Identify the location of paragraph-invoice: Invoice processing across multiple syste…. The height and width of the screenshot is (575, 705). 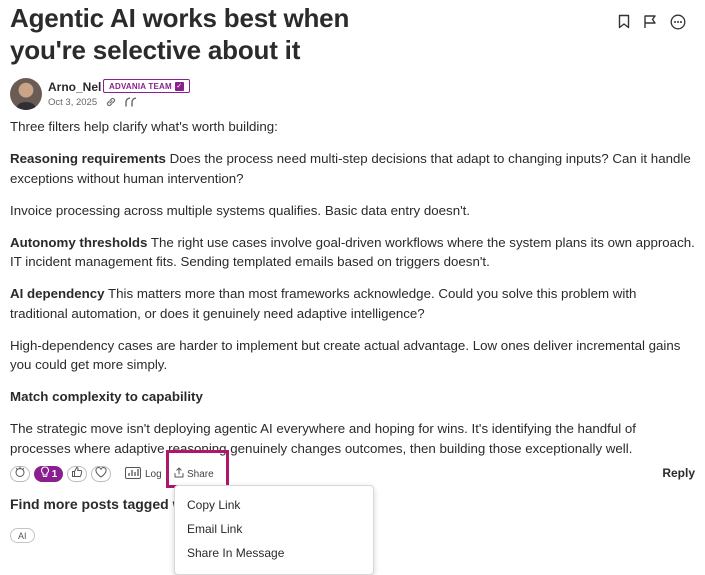
(240, 210).